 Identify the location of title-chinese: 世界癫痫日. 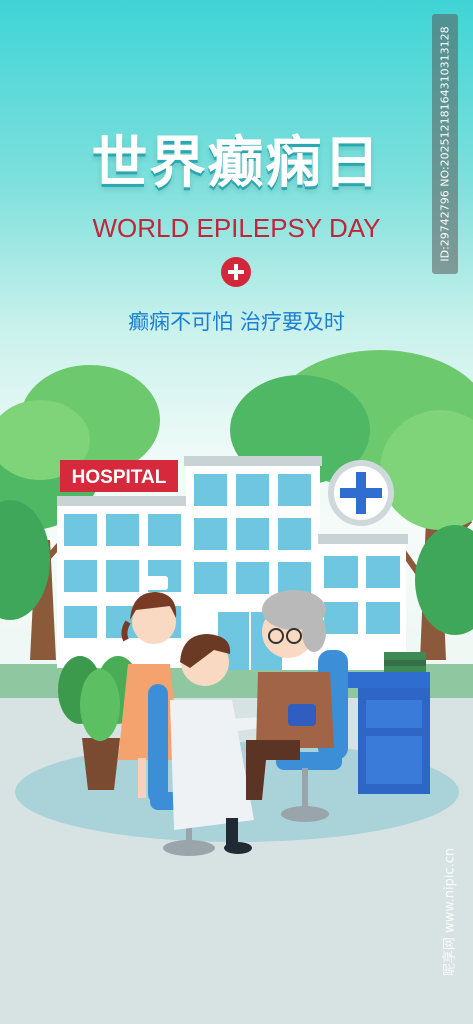
(236, 163).